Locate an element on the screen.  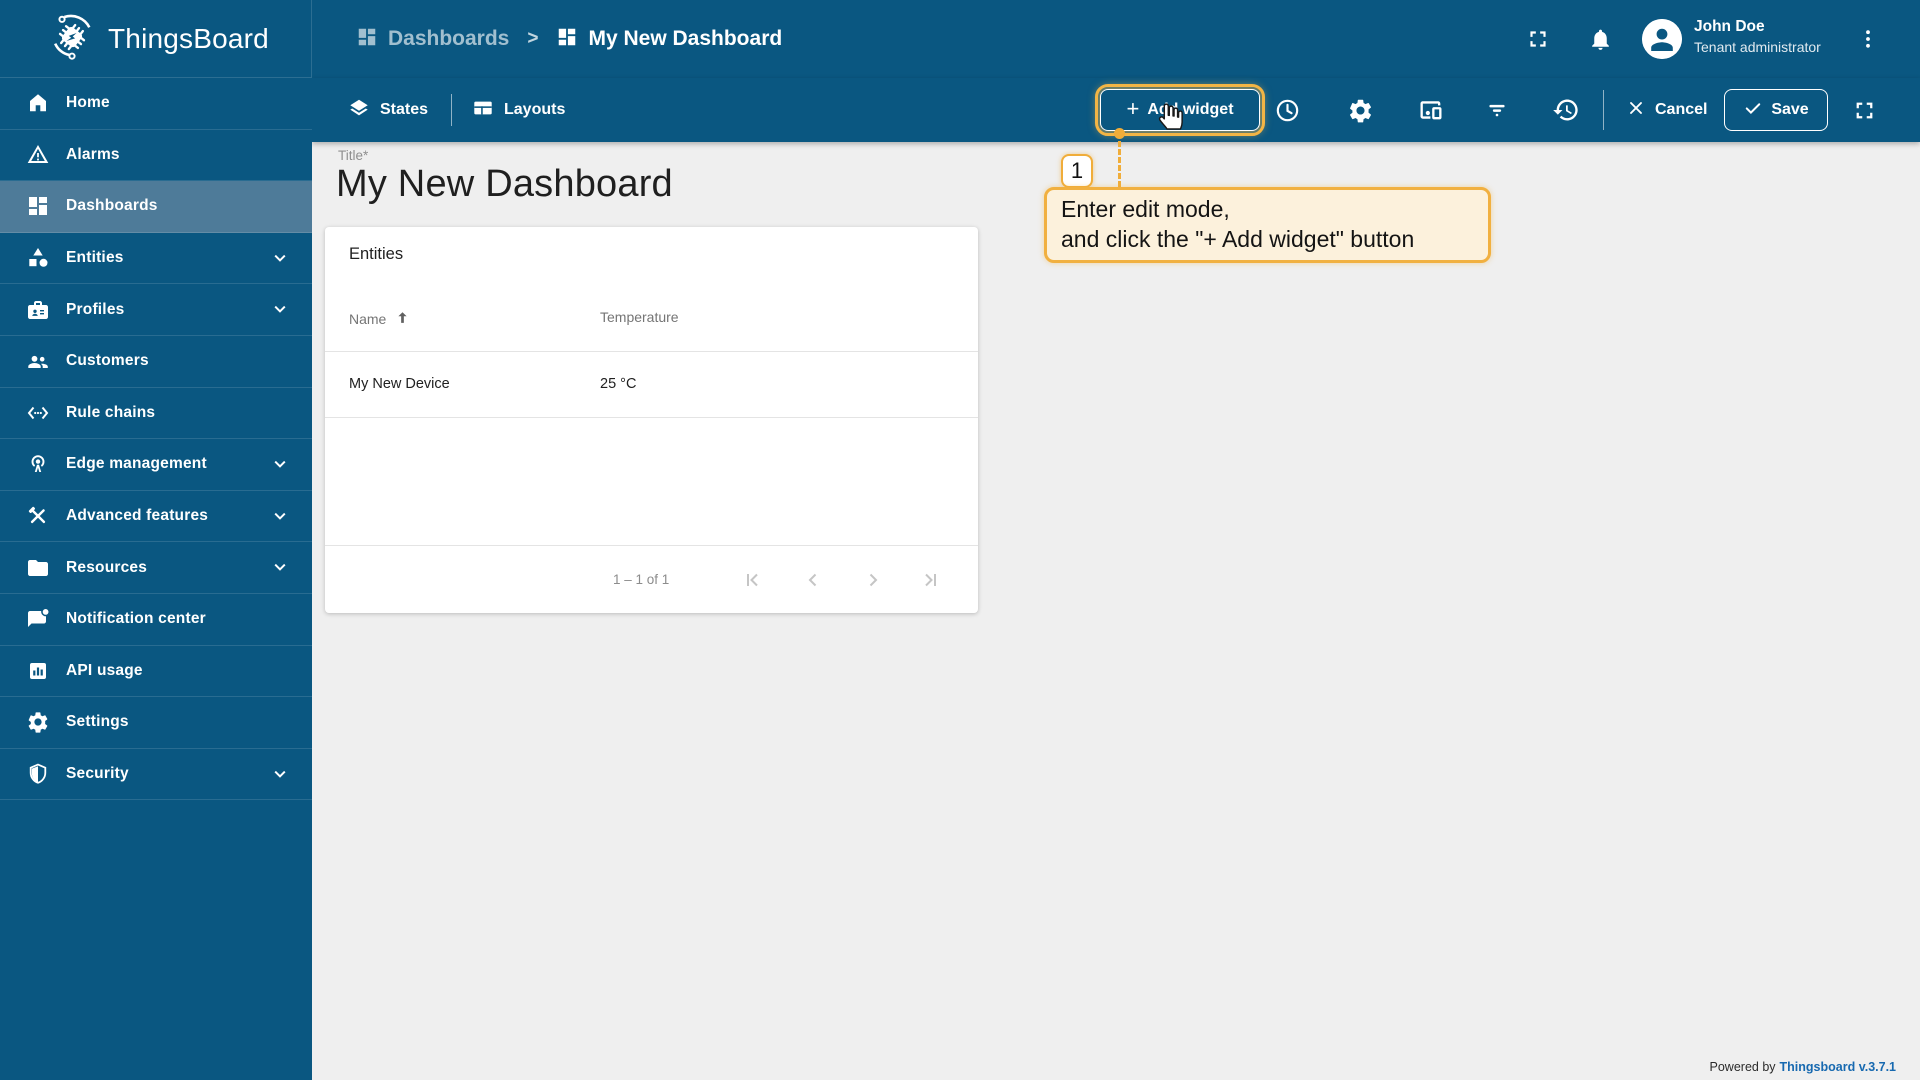
sidebar-item-security: Security is located at coordinates (156, 775).